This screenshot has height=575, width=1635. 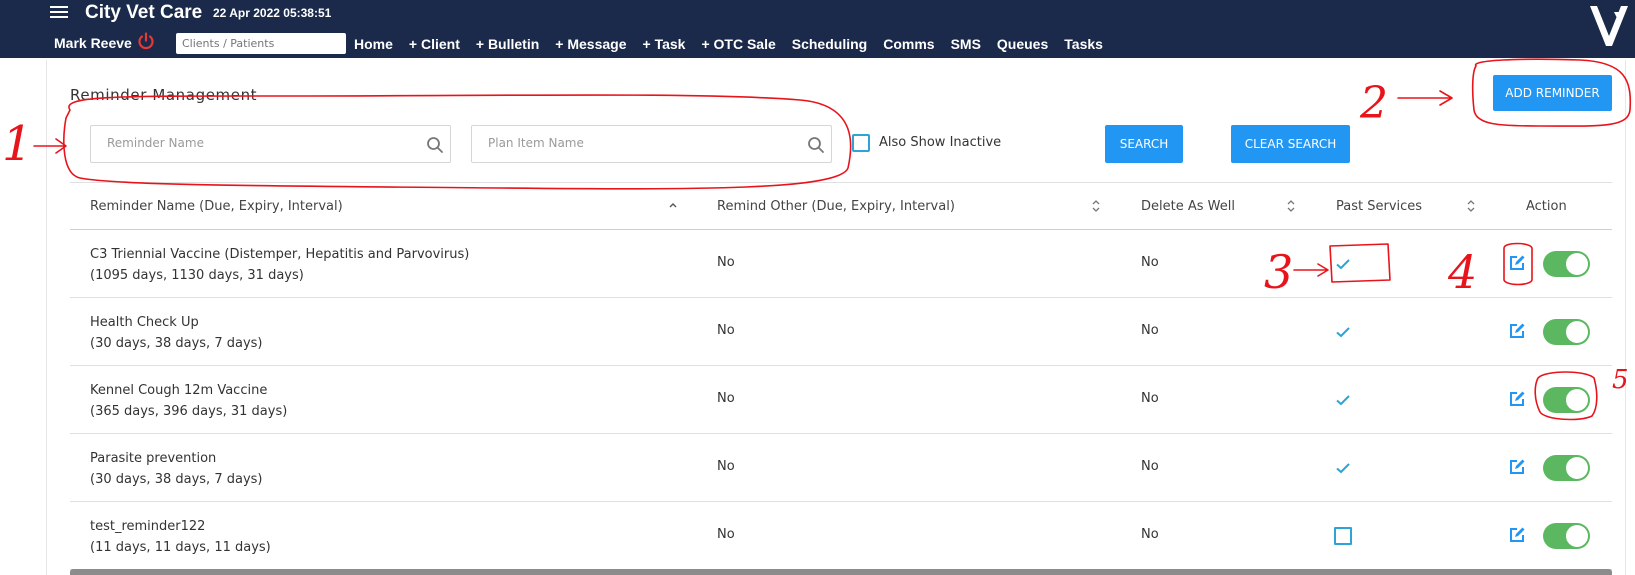 What do you see at coordinates (628, 143) in the screenshot?
I see `plan-item-name-input` at bounding box center [628, 143].